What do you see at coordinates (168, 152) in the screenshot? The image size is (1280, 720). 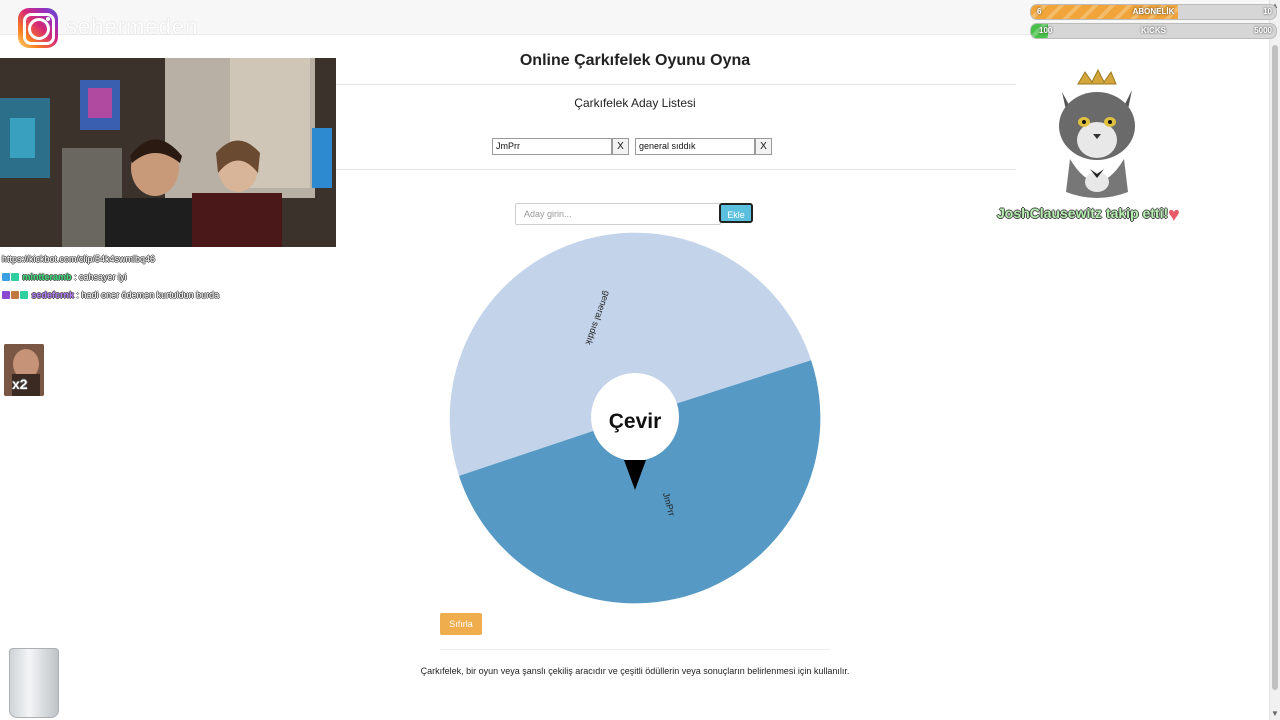 I see `webcam-feed` at bounding box center [168, 152].